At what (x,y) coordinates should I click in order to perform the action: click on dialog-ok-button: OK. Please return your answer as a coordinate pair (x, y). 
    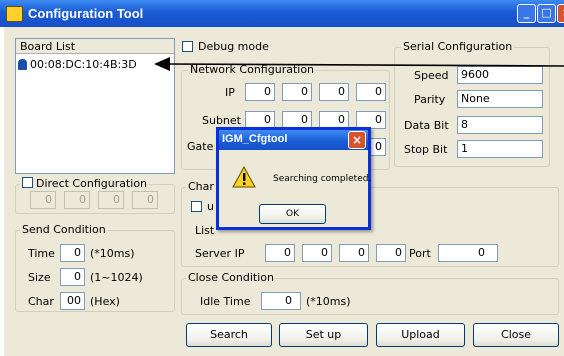
    Looking at the image, I should click on (292, 214).